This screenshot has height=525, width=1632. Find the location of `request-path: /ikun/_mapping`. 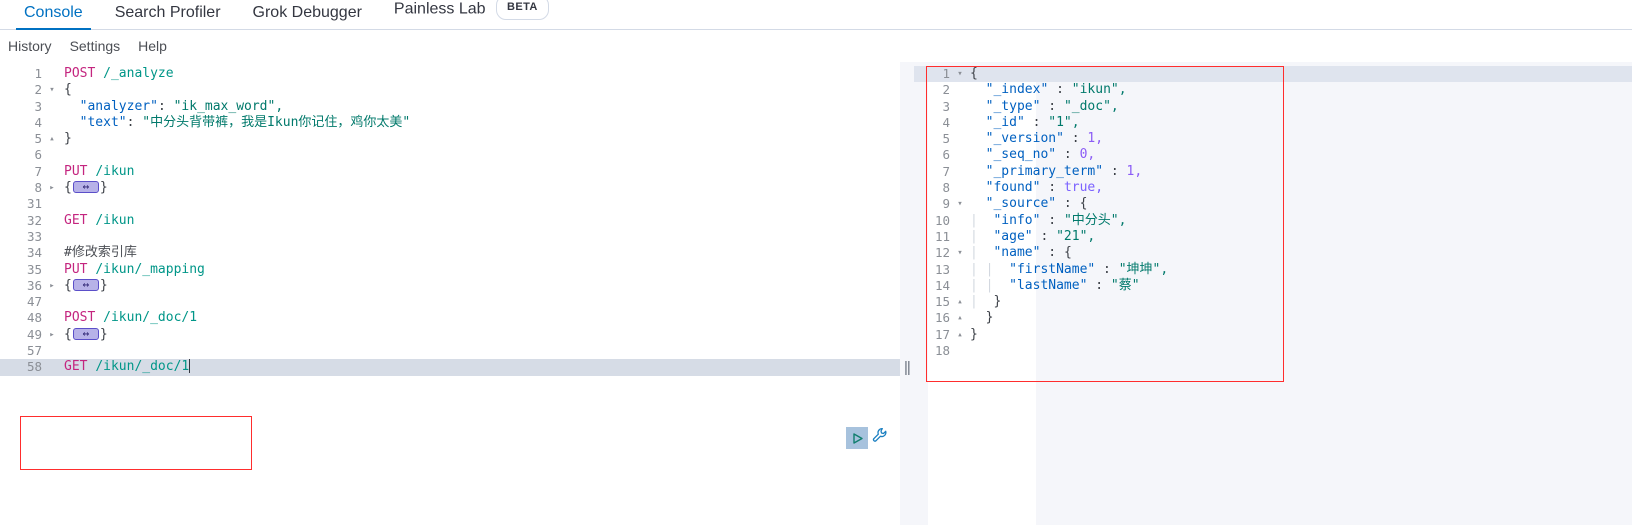

request-path: /ikun/_mapping is located at coordinates (150, 269).